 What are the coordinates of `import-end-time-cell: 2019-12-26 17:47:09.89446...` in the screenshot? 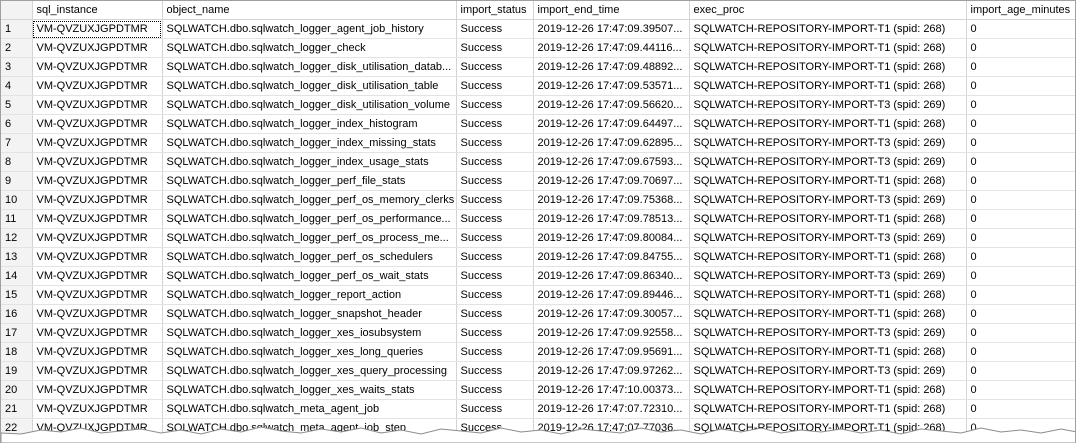 It's located at (611, 295).